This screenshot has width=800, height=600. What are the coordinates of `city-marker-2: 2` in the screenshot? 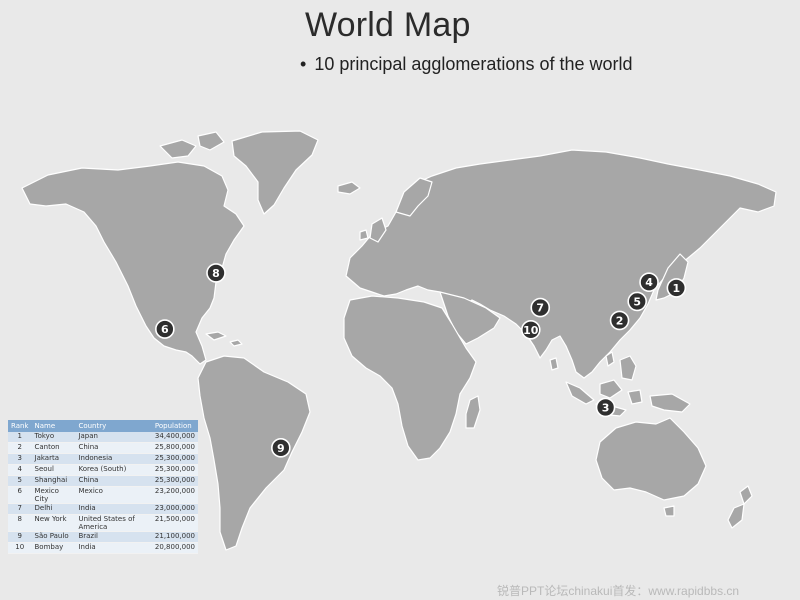 It's located at (619, 320).